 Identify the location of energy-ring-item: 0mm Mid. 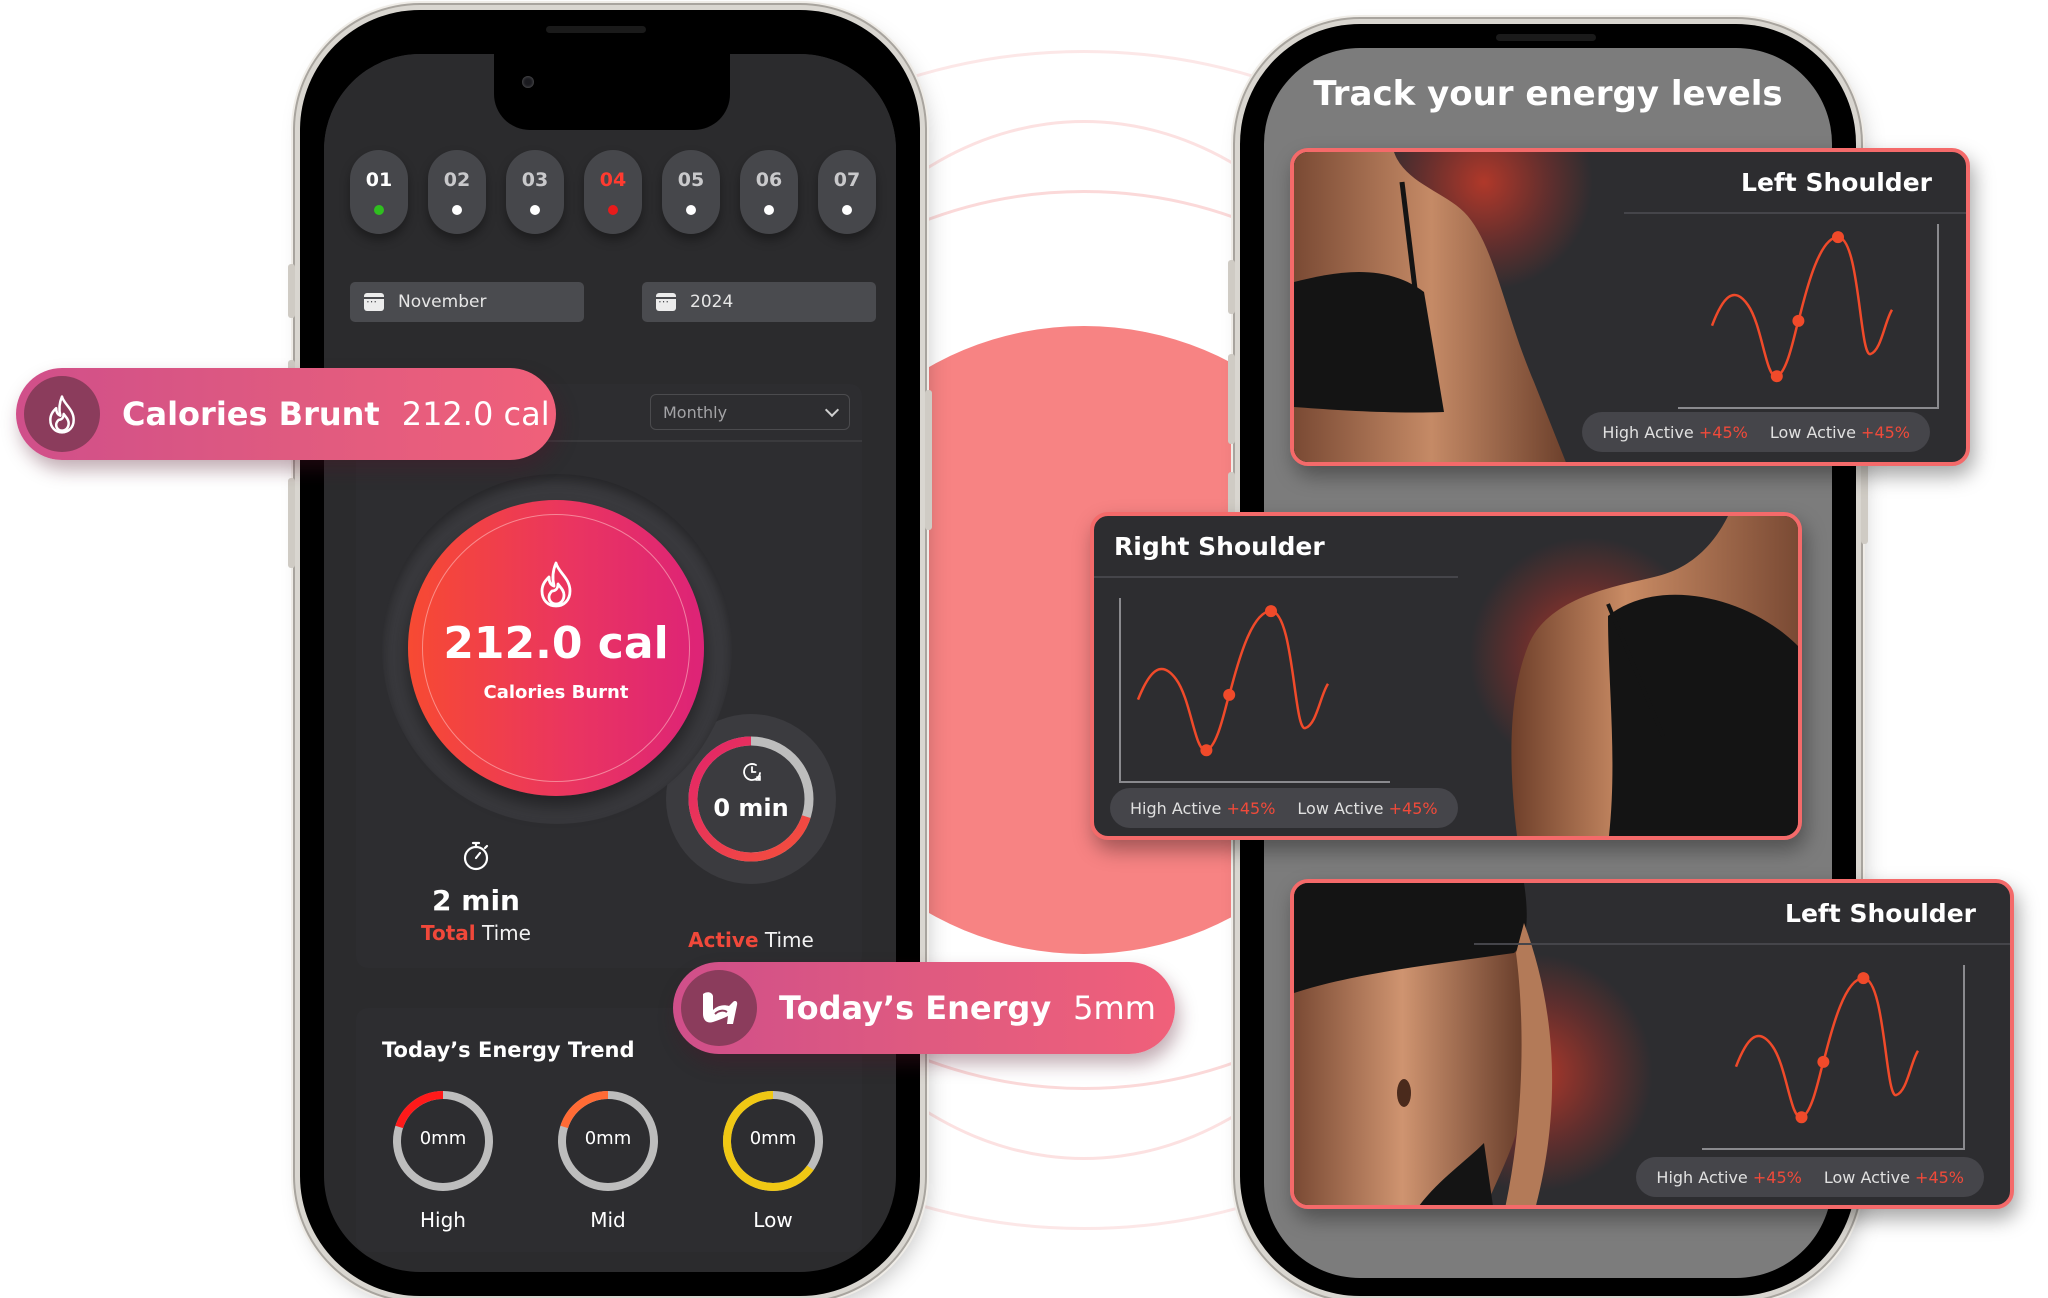
(608, 1160).